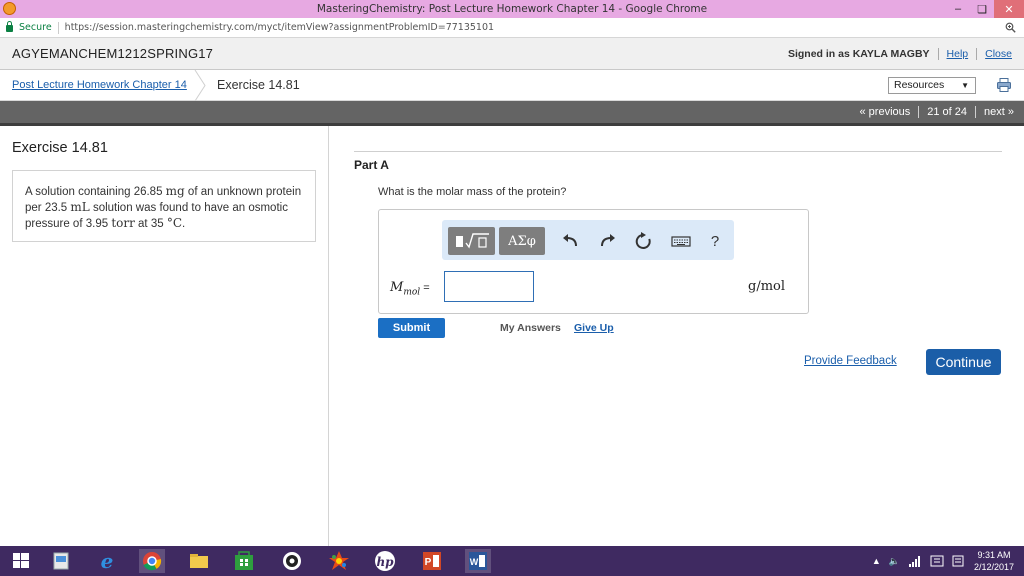 The height and width of the screenshot is (576, 1024). I want to click on header-account-links: Signed in as KAYLA MAGBY Help Close, so click(900, 54).